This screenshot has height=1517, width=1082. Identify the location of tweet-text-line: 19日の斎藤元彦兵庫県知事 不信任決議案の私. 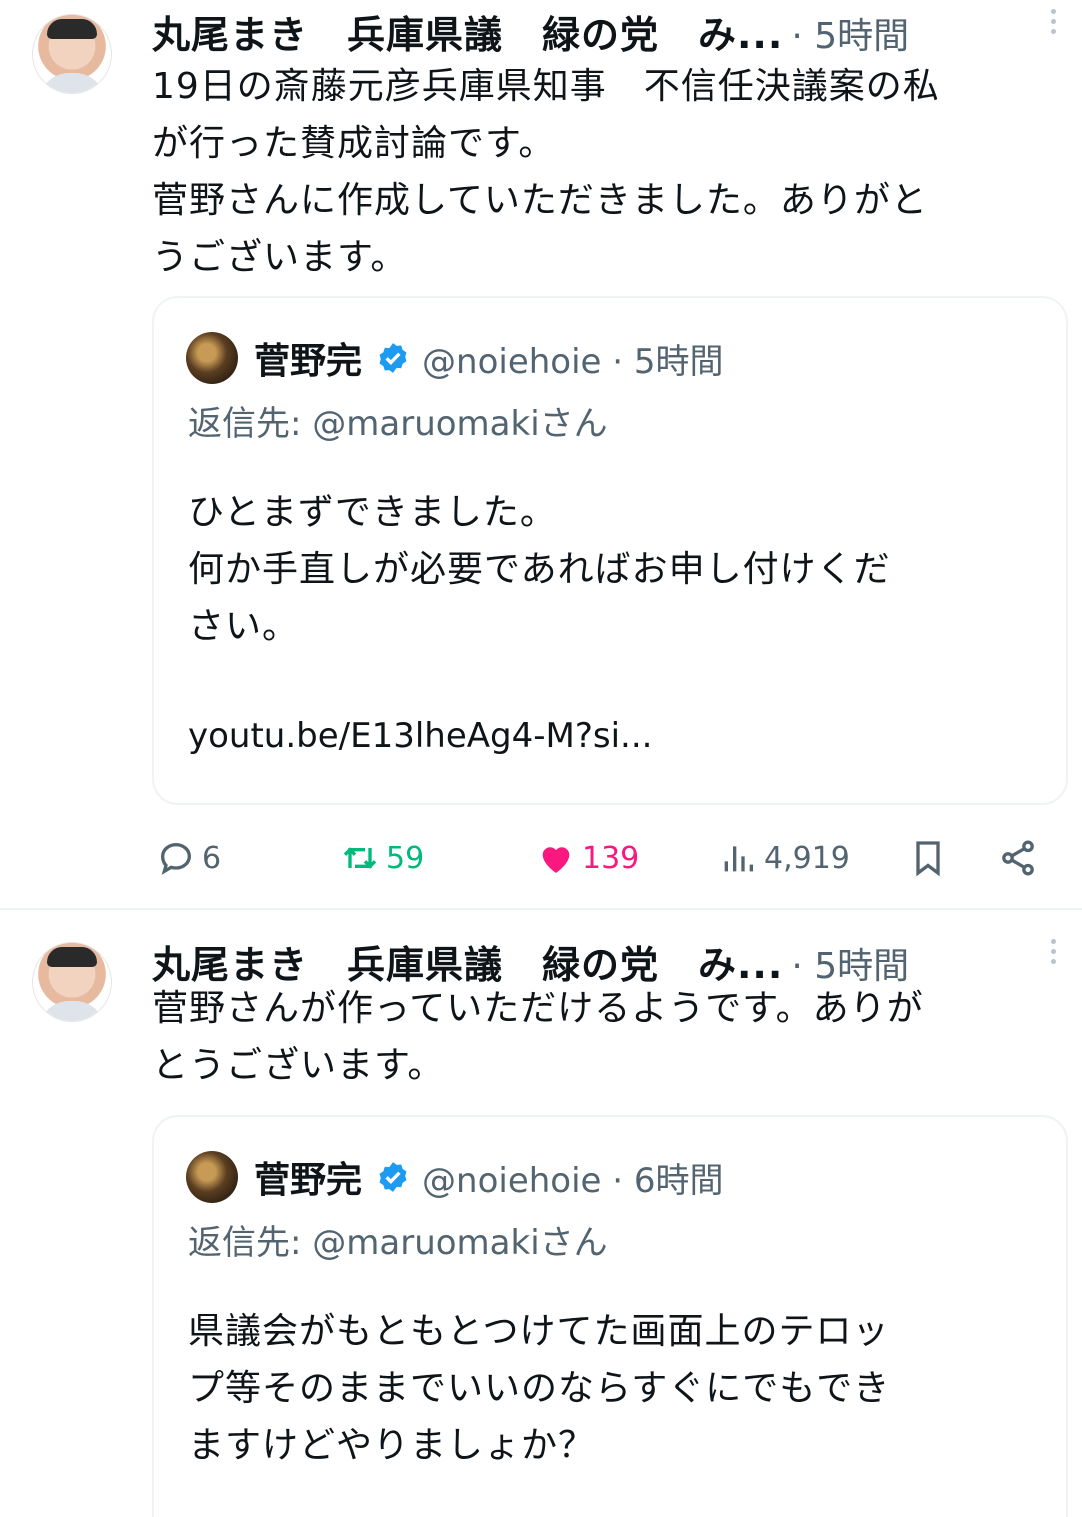
(546, 86).